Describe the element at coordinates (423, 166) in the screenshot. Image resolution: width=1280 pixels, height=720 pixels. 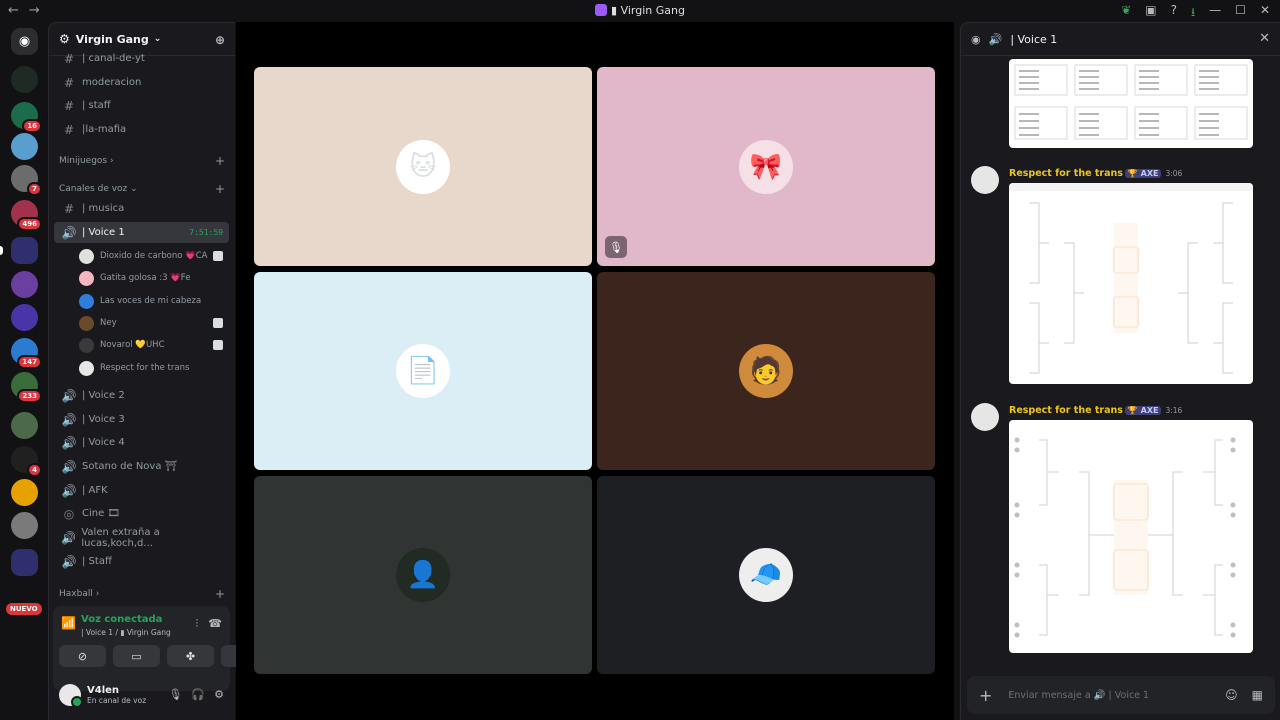
I see `participant-tile: 🐱` at that location.